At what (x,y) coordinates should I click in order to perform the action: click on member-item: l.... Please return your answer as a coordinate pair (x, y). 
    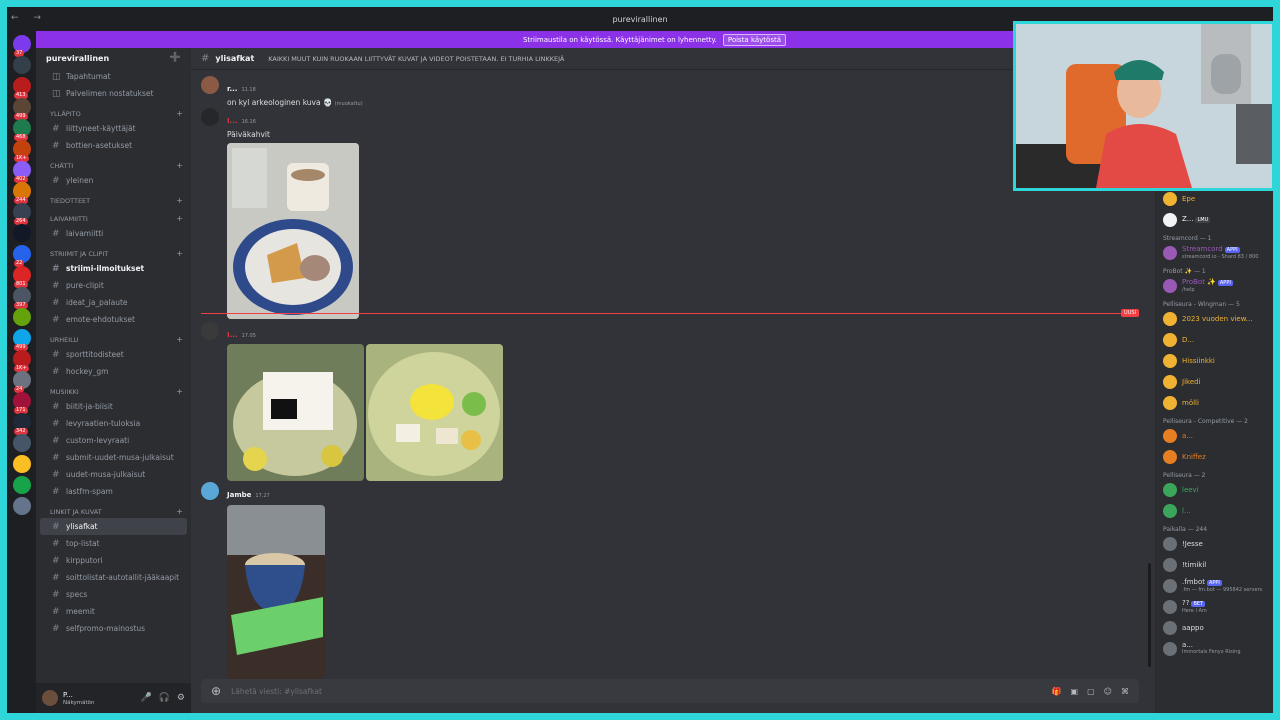
    Looking at the image, I should click on (1214, 510).